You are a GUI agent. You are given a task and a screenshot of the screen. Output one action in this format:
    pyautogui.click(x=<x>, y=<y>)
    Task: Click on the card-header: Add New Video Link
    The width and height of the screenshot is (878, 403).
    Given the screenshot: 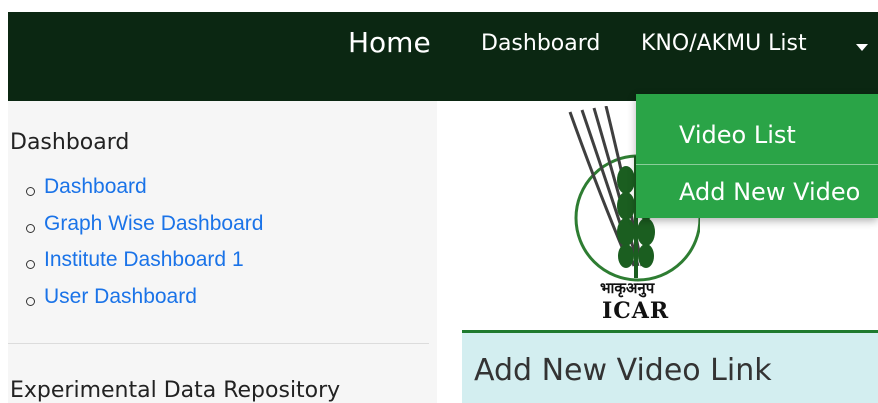 What is the action you would take?
    pyautogui.click(x=670, y=368)
    